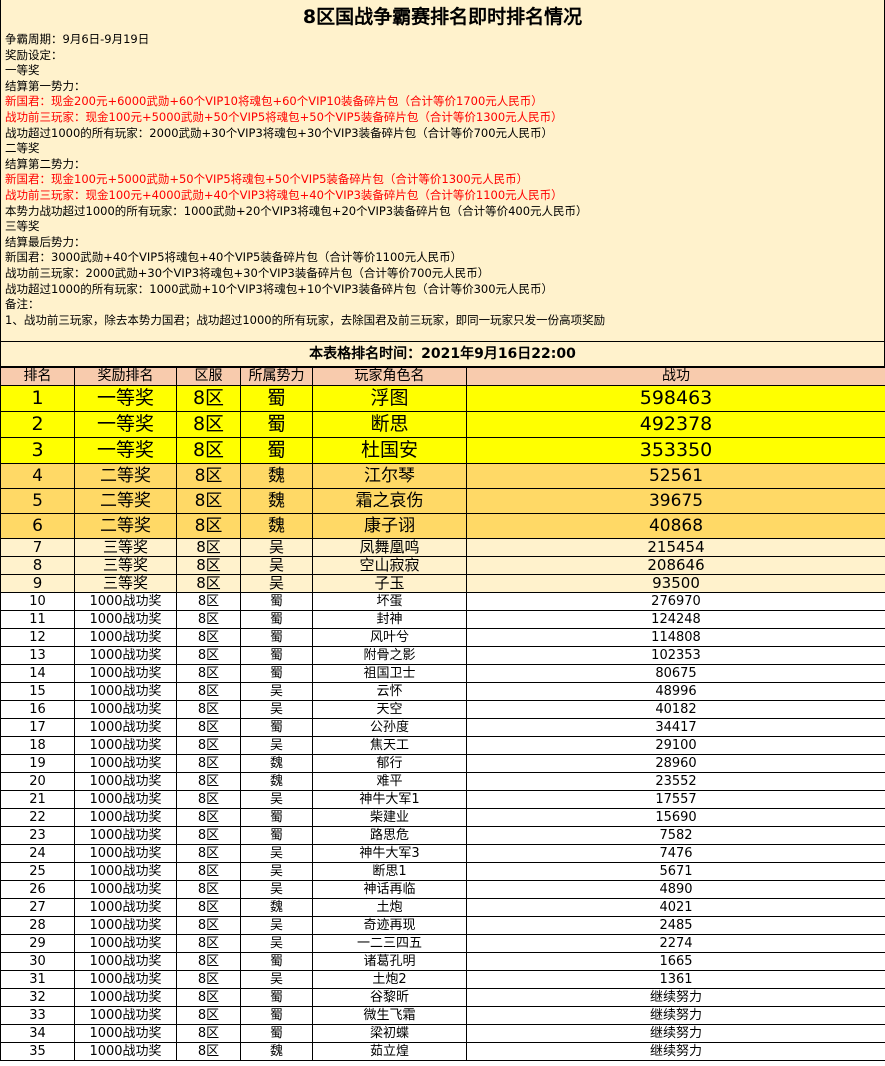 The width and height of the screenshot is (885, 1066). Describe the element at coordinates (675, 501) in the screenshot. I see `cell-merit: 39675` at that location.